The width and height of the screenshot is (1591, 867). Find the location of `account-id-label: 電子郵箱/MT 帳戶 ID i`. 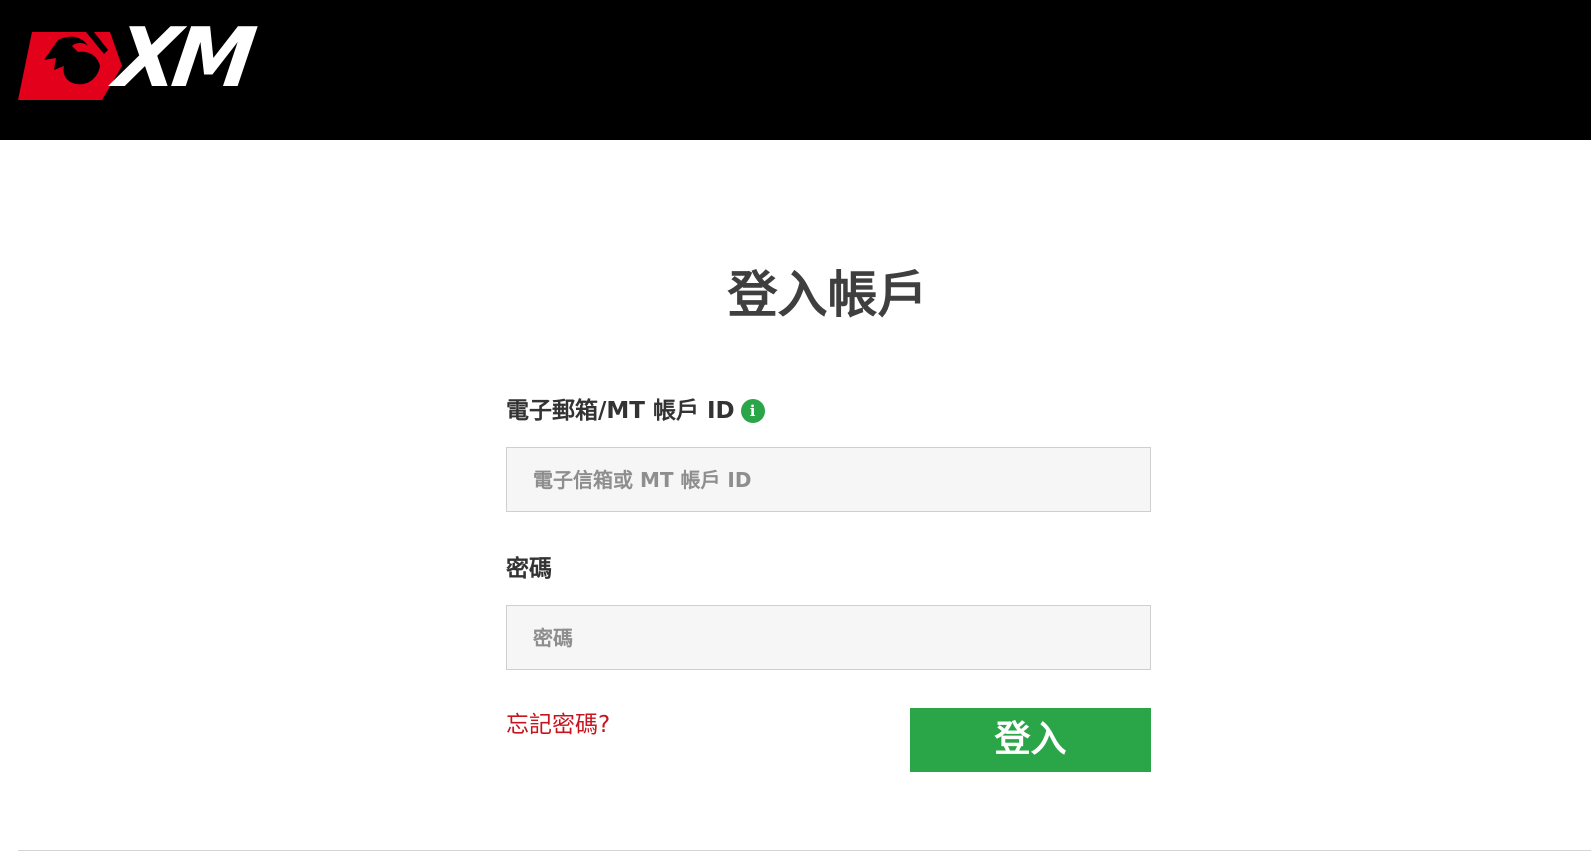

account-id-label: 電子郵箱/MT 帳戶 ID i is located at coordinates (635, 411).